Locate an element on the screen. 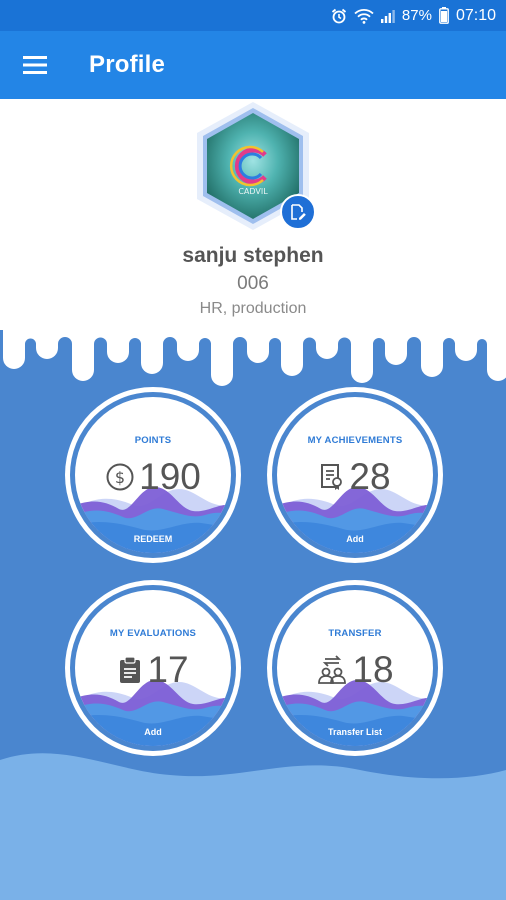  edit-profile-button is located at coordinates (298, 212).